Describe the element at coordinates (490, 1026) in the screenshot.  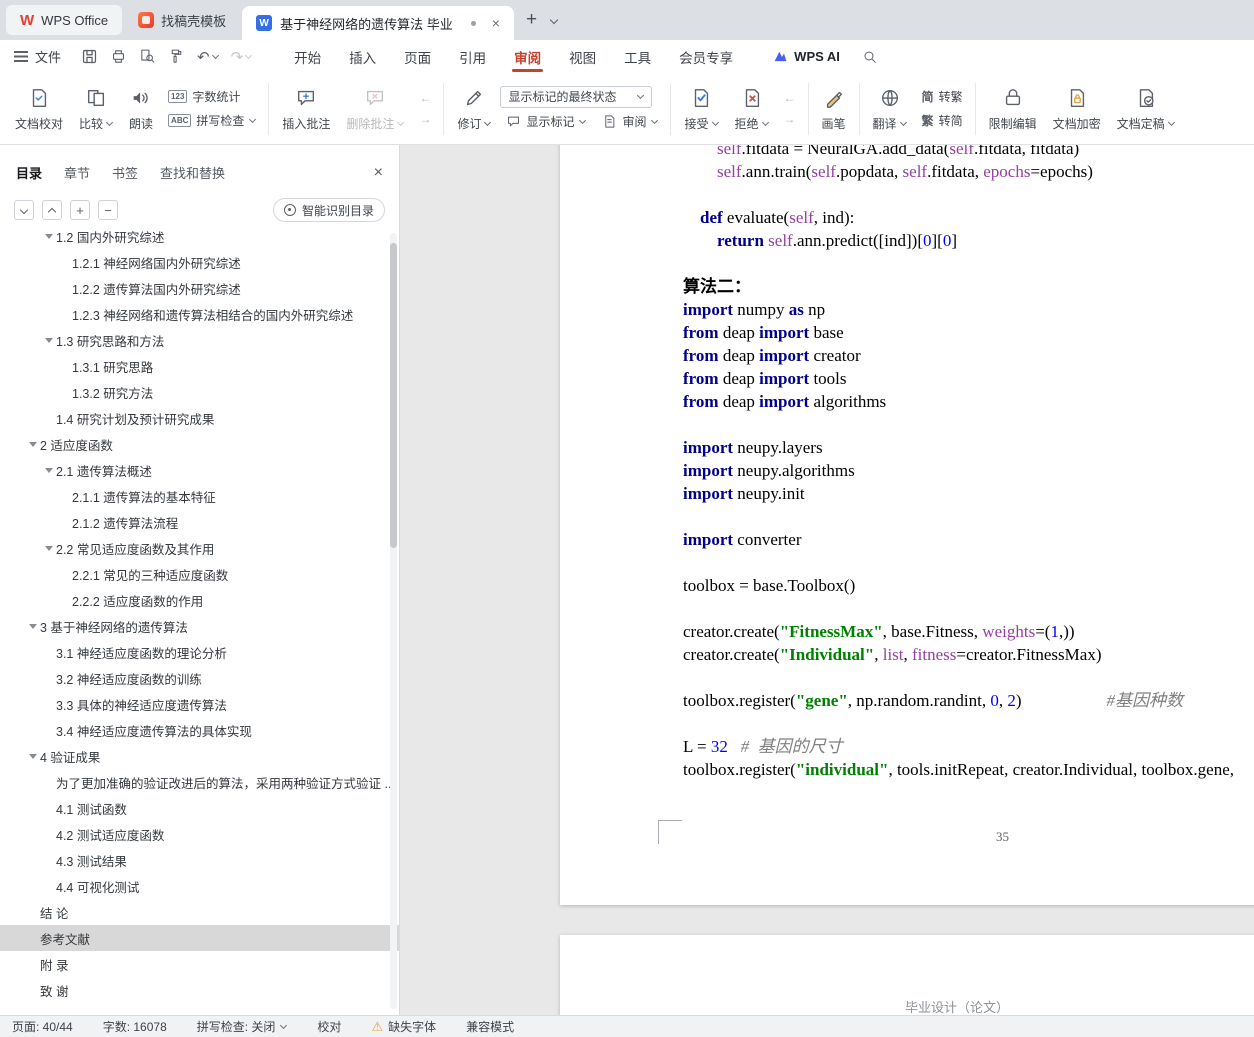
I see `status-compat-mode: 兼容模式` at that location.